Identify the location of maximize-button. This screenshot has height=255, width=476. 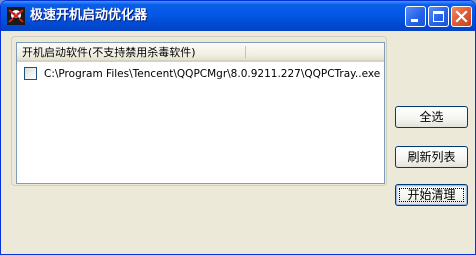
(438, 16).